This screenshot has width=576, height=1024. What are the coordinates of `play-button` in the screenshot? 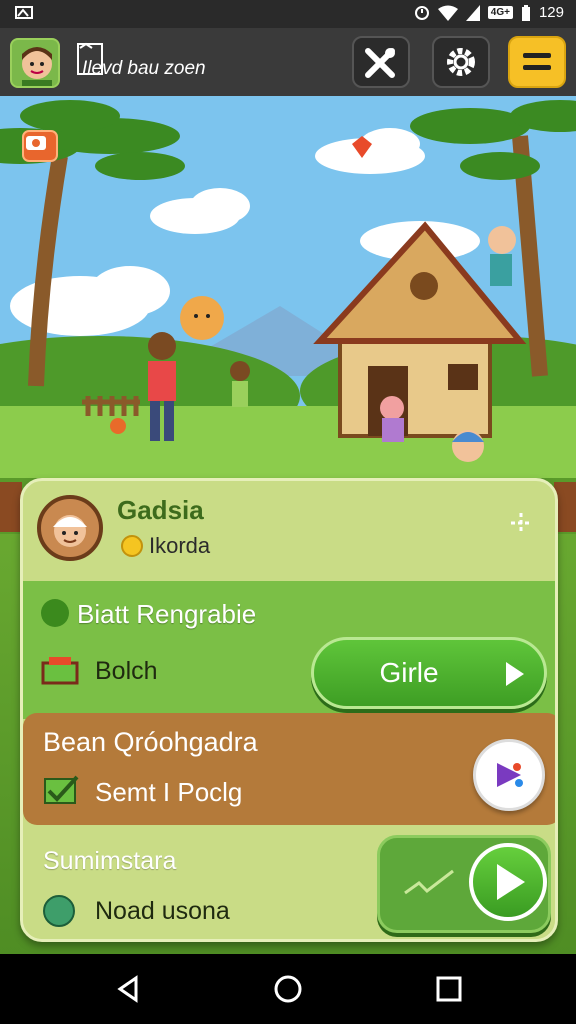 It's located at (508, 882).